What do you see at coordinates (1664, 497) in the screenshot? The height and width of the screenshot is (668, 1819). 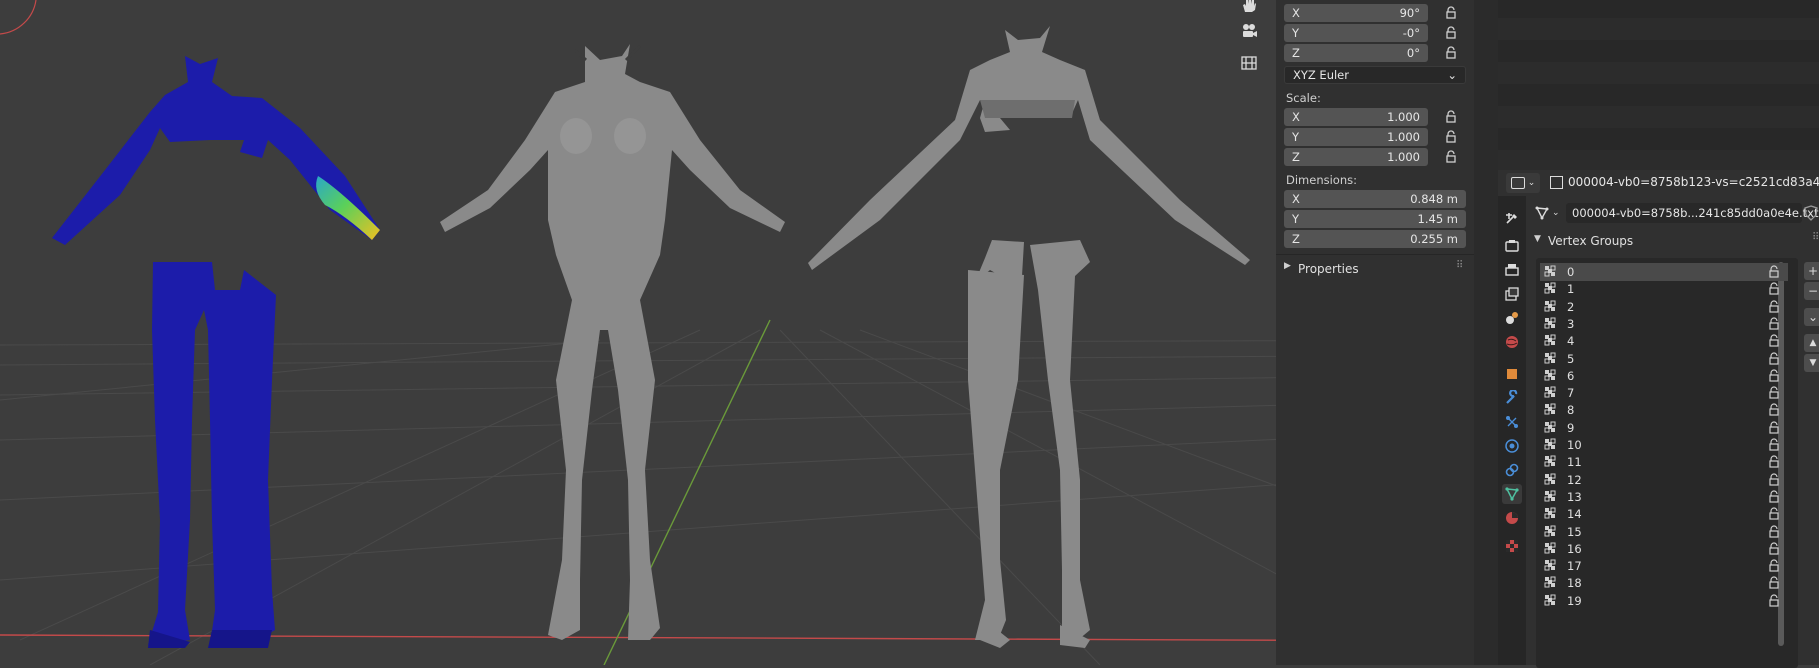 I see `vertex-group-row: 13` at bounding box center [1664, 497].